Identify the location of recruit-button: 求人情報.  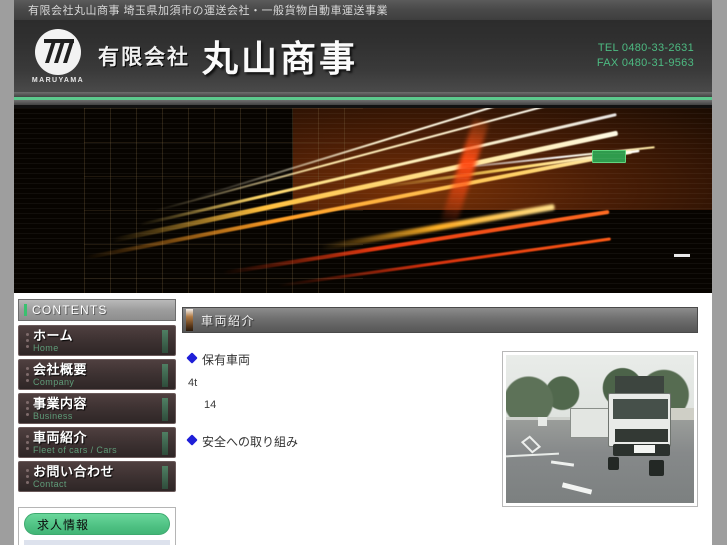
(97, 524).